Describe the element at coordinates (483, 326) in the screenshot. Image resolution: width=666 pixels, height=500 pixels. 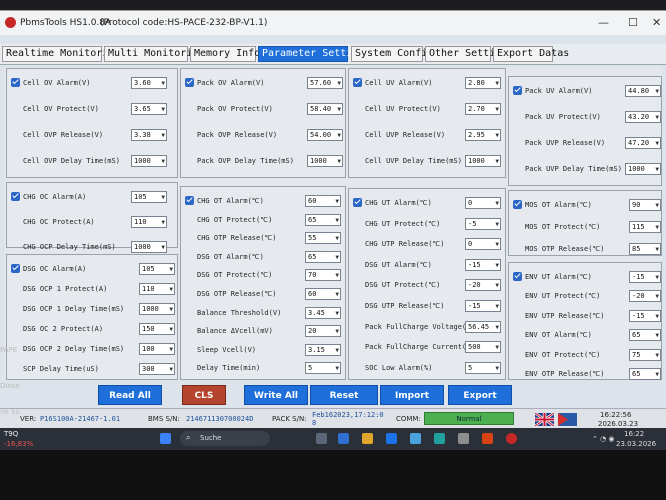
I see `param-value-select: 56.45 ▼` at that location.